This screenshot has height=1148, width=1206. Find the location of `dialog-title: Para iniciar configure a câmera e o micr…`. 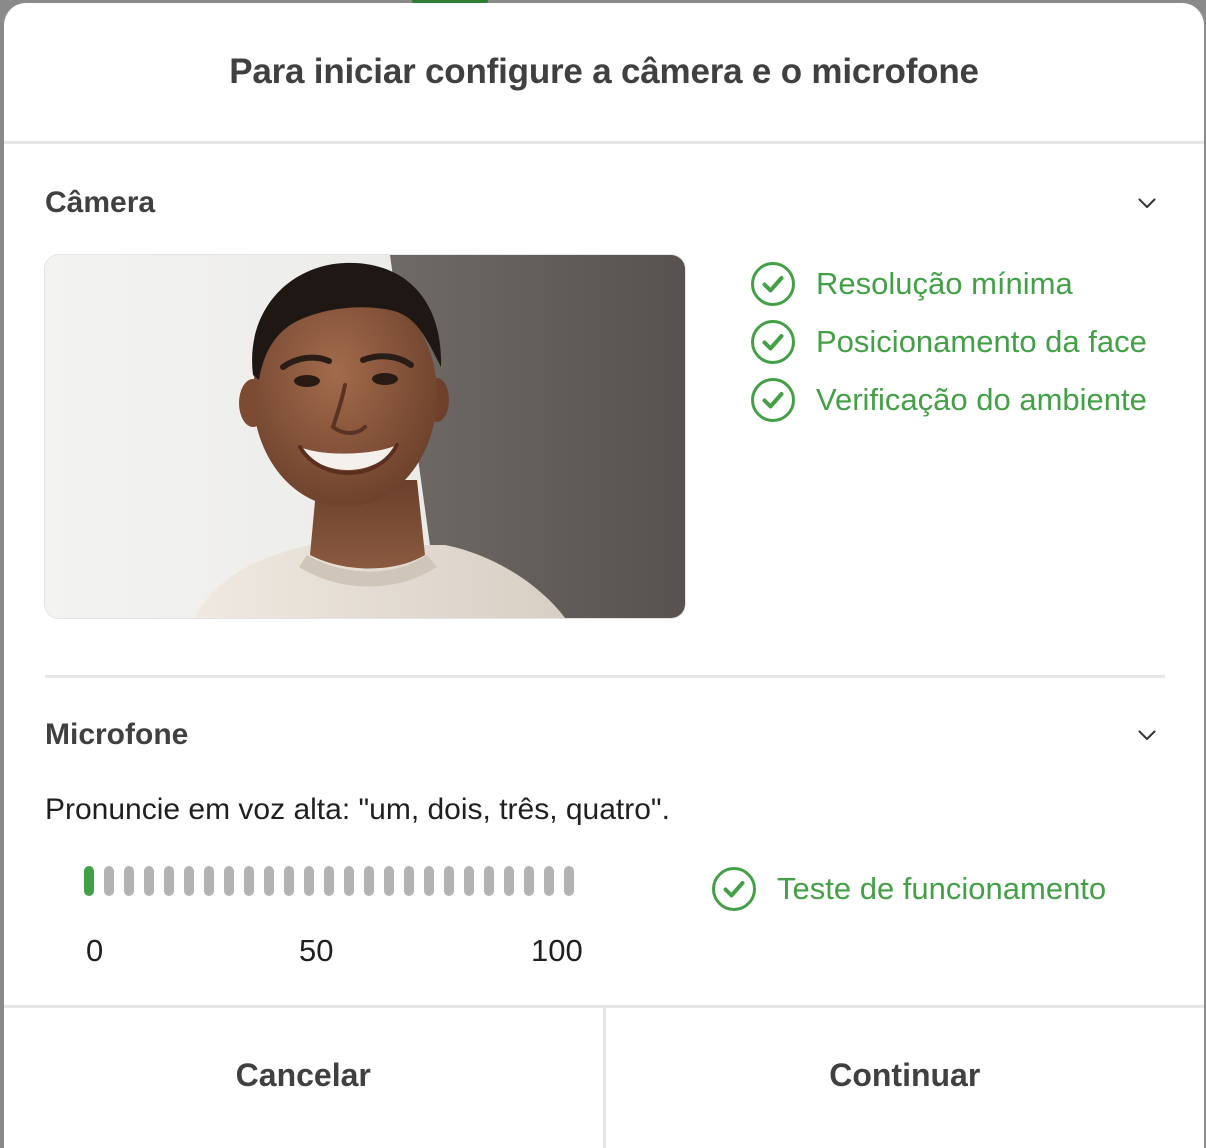

dialog-title: Para iniciar configure a câmera e o micr… is located at coordinates (604, 71).